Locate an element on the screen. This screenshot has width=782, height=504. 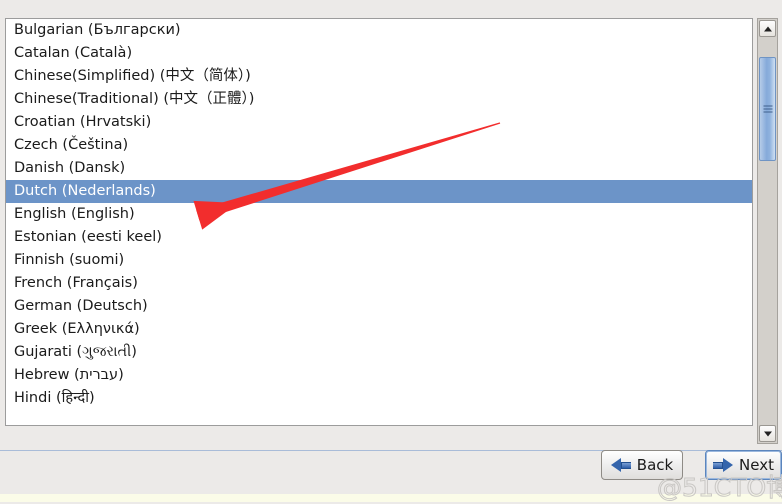
chevron-down-icon is located at coordinates (767, 433).